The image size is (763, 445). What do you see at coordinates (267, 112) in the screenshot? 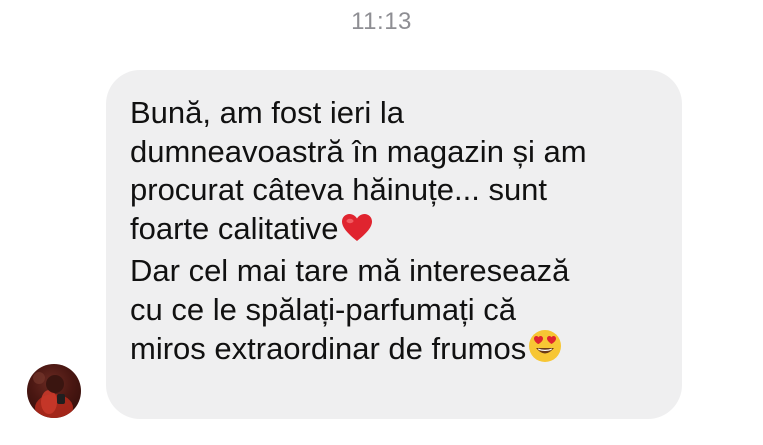
I see `message-line-1: Bună, am fost ieri la` at bounding box center [267, 112].